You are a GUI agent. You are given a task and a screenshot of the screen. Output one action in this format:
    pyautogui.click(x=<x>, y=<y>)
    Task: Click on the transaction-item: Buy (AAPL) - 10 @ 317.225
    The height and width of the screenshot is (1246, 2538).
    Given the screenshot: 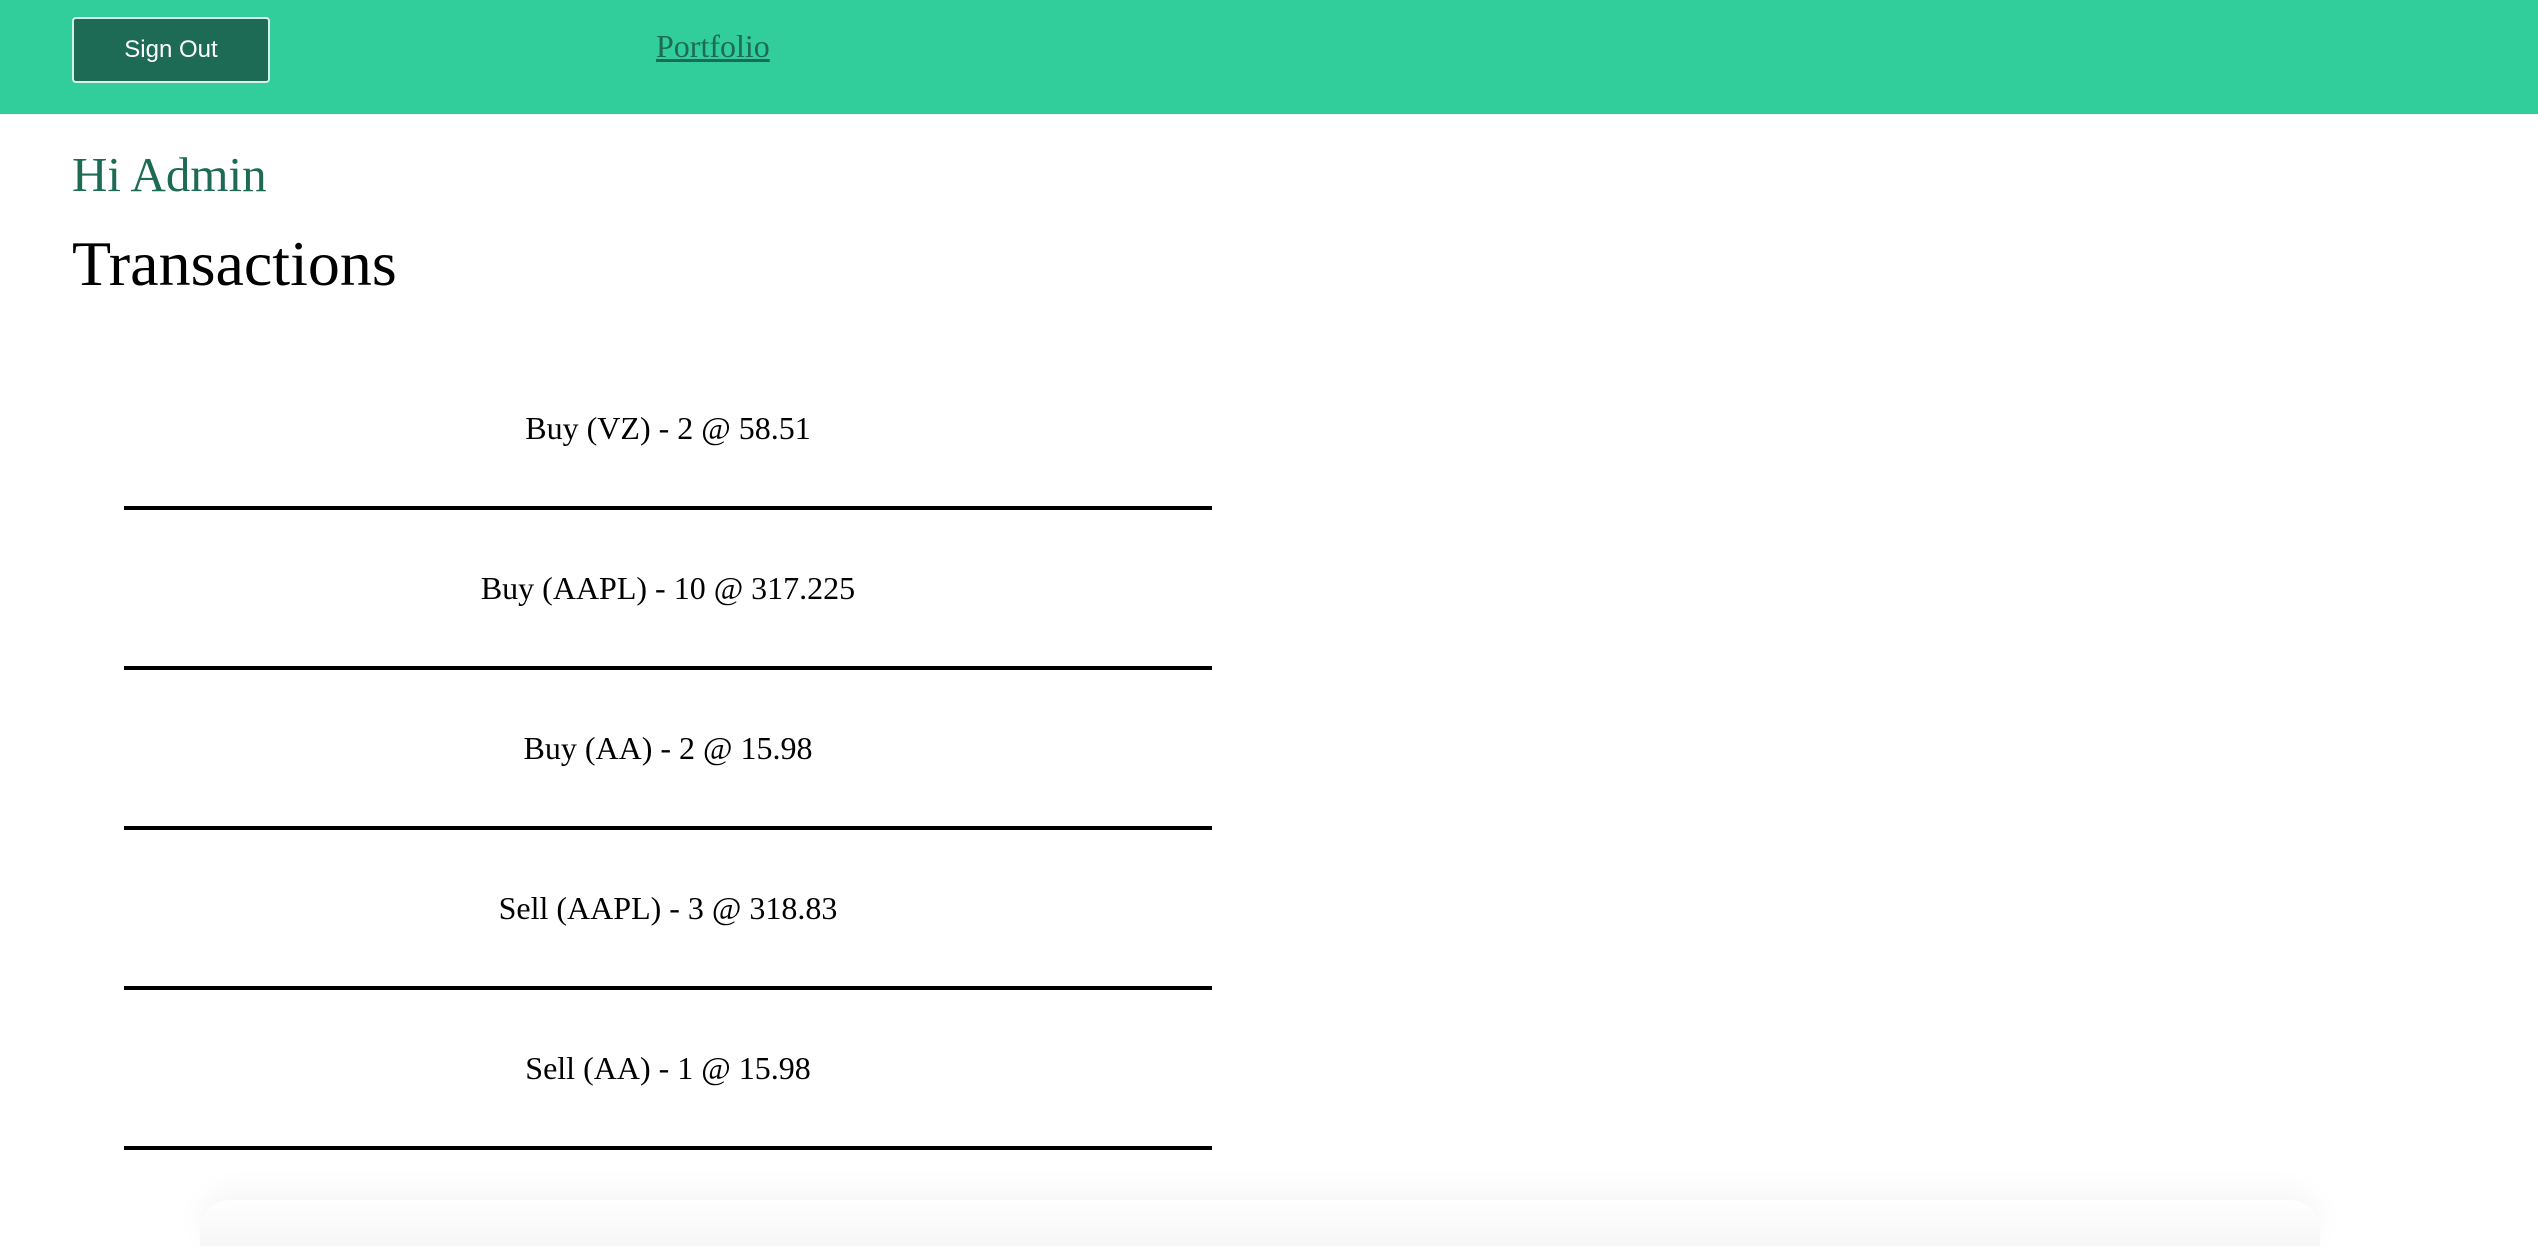 What is the action you would take?
    pyautogui.click(x=668, y=590)
    